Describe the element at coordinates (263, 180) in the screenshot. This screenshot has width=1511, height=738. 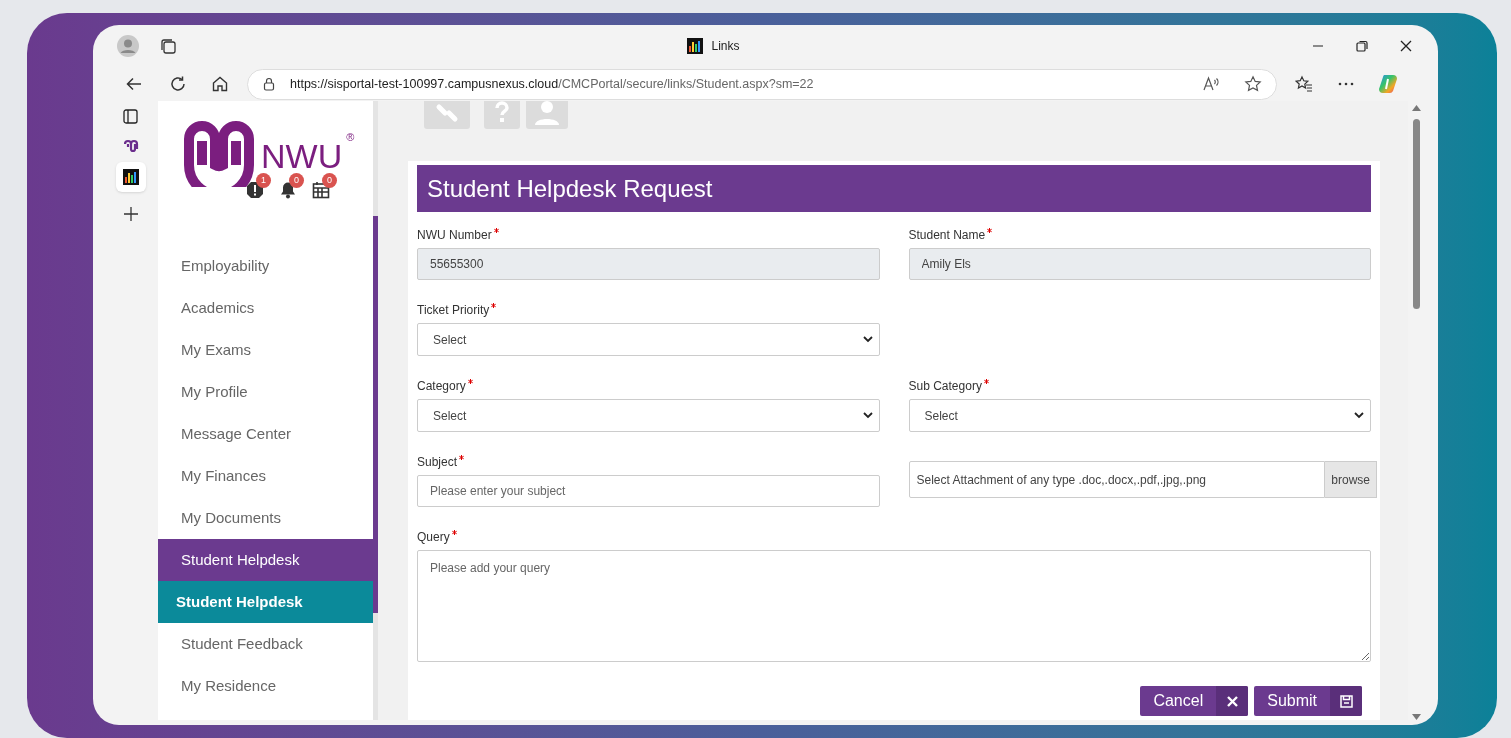
I see `count-badge: 1` at that location.